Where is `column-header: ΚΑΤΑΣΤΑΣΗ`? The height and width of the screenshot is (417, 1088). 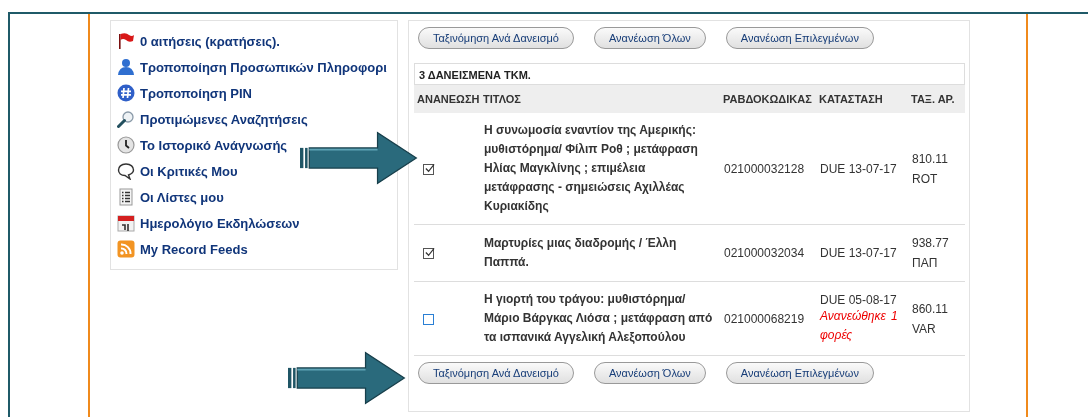
column-header: ΚΑΤΑΣΤΑΣΗ is located at coordinates (862, 99).